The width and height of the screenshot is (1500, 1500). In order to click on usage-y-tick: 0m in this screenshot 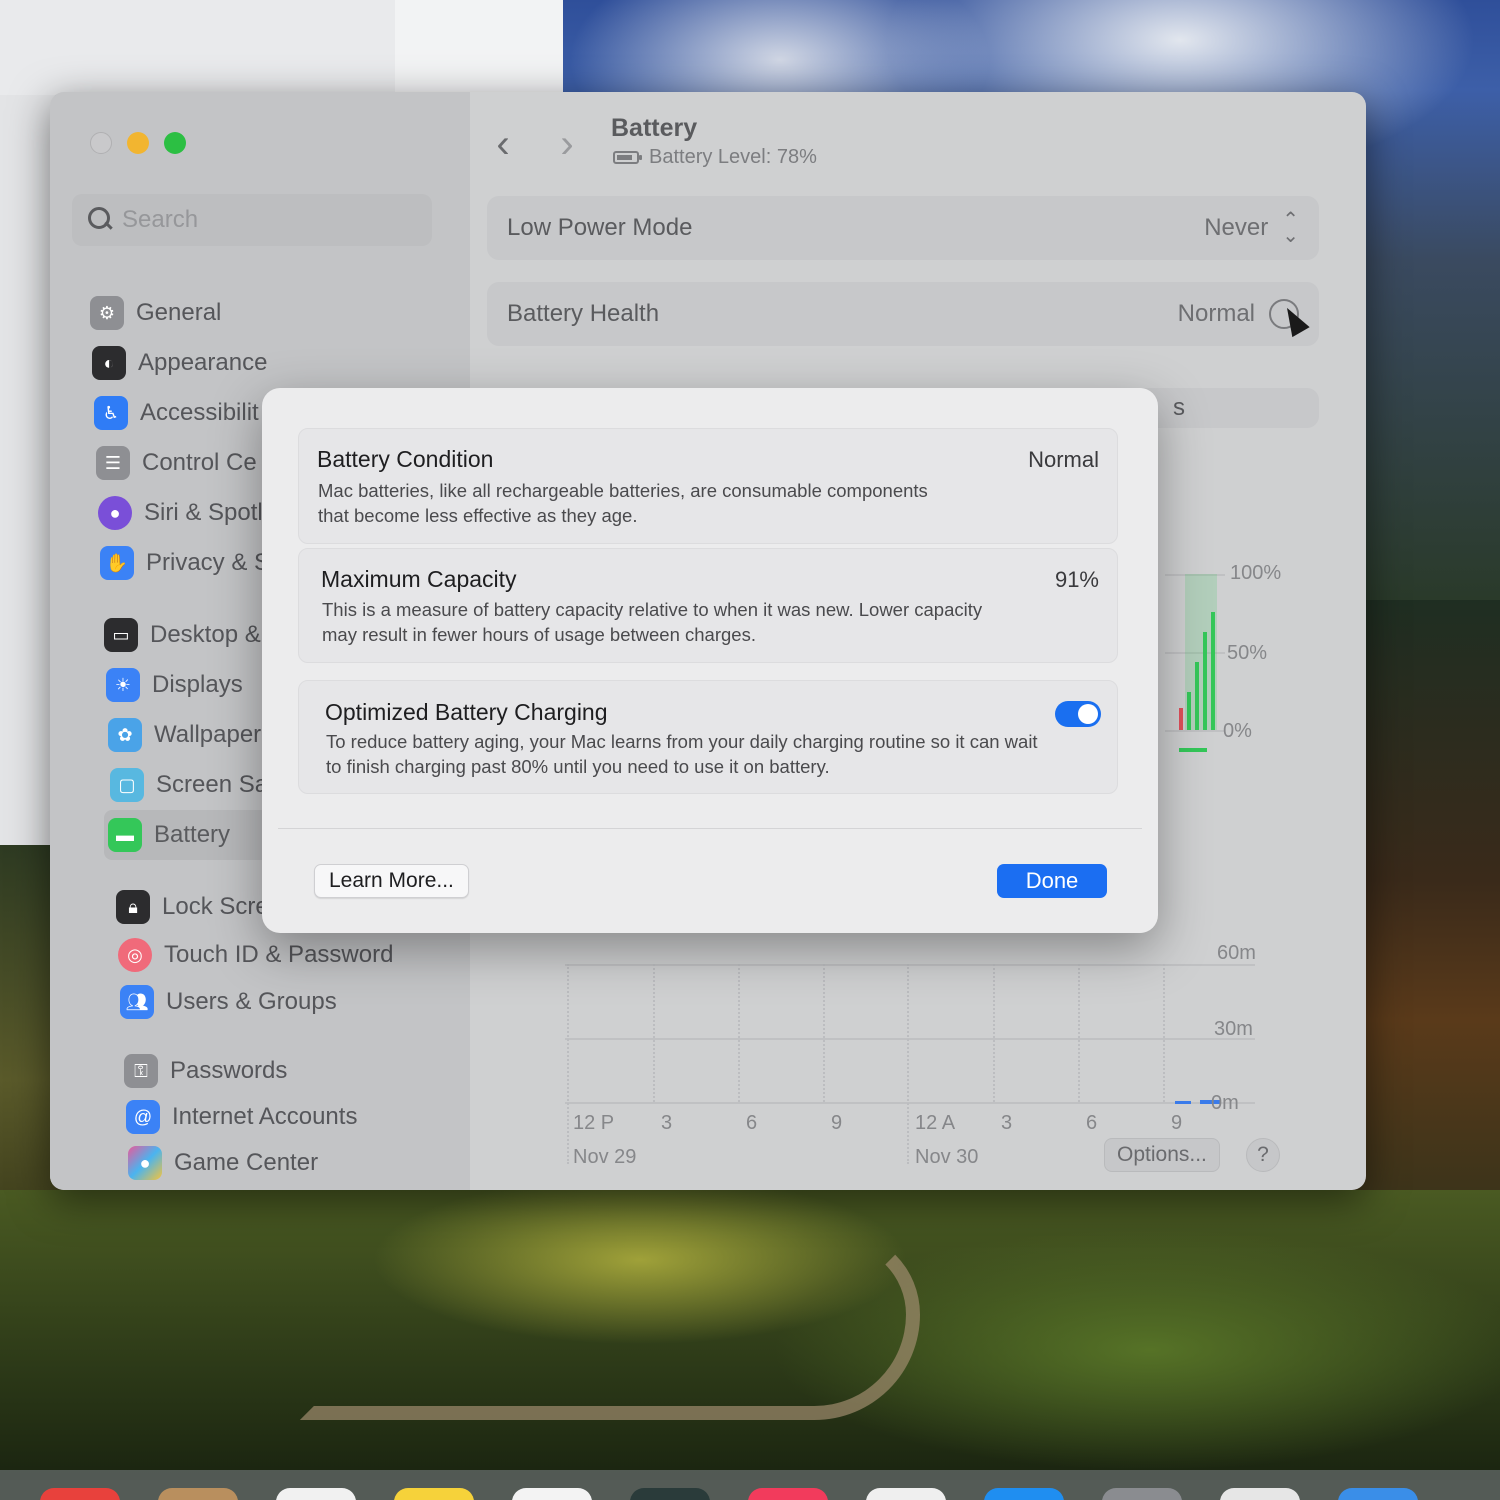, I will do `click(1225, 1103)`.